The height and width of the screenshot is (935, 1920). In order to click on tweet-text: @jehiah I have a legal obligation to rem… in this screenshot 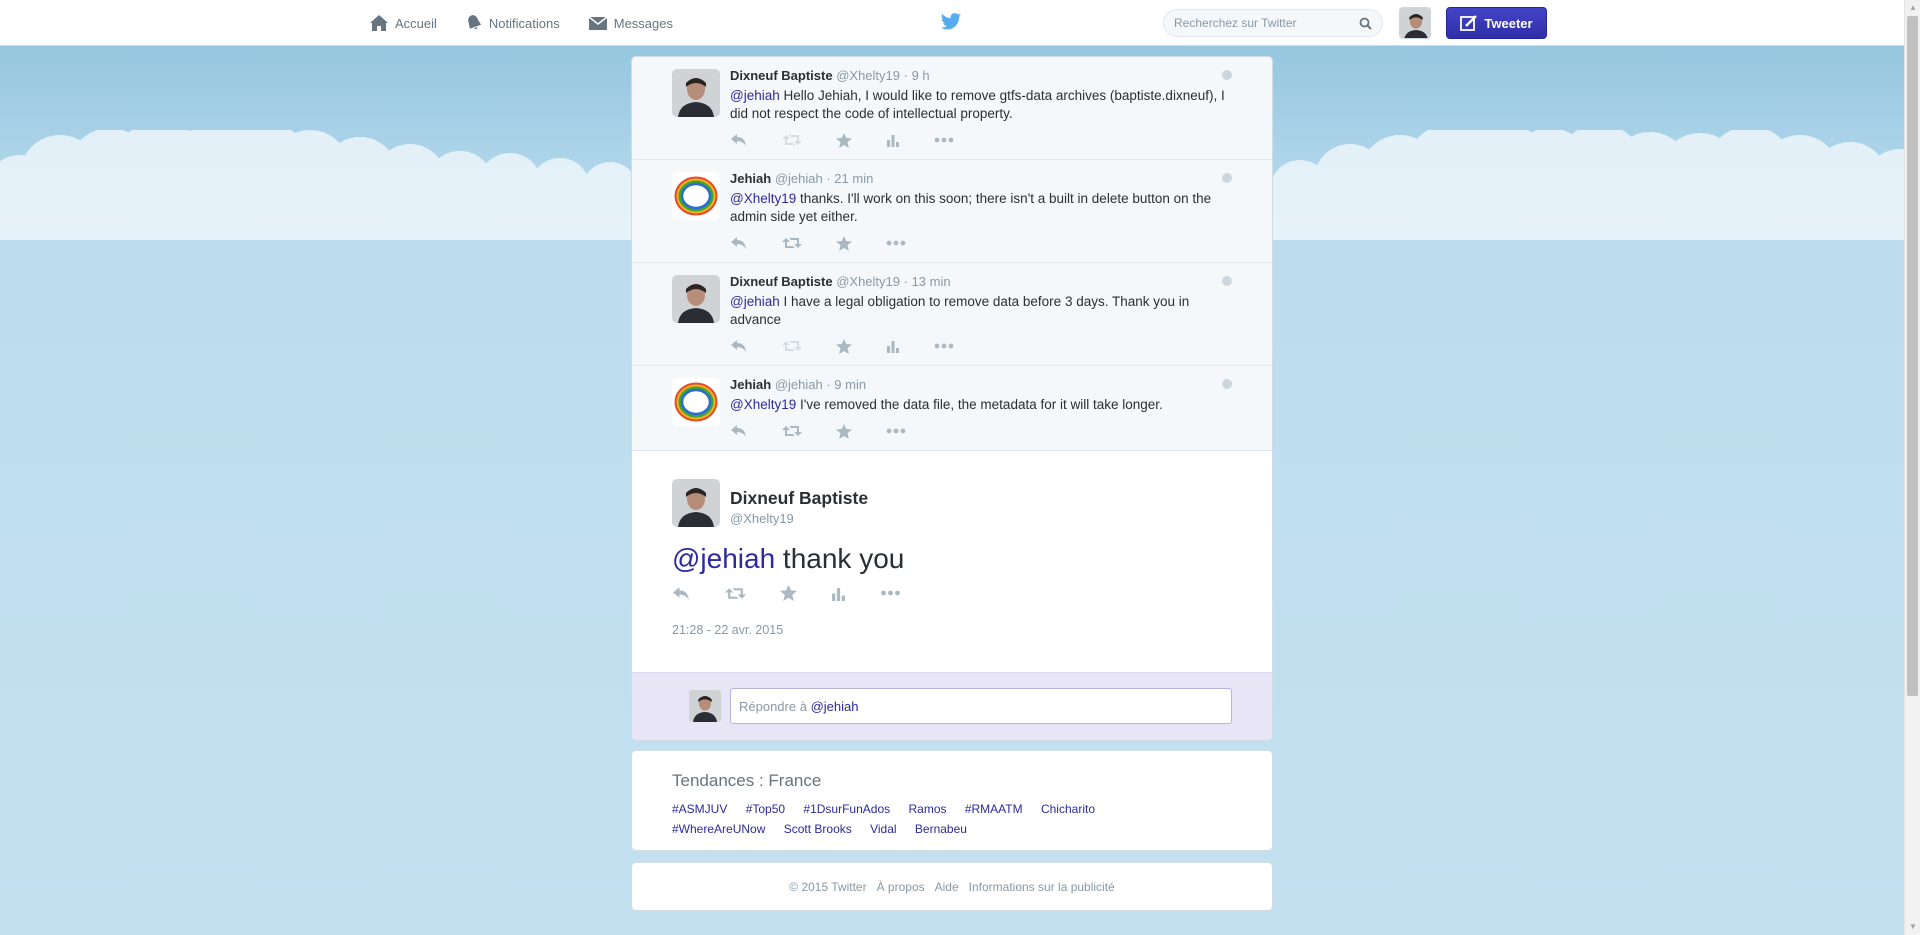, I will do `click(981, 311)`.